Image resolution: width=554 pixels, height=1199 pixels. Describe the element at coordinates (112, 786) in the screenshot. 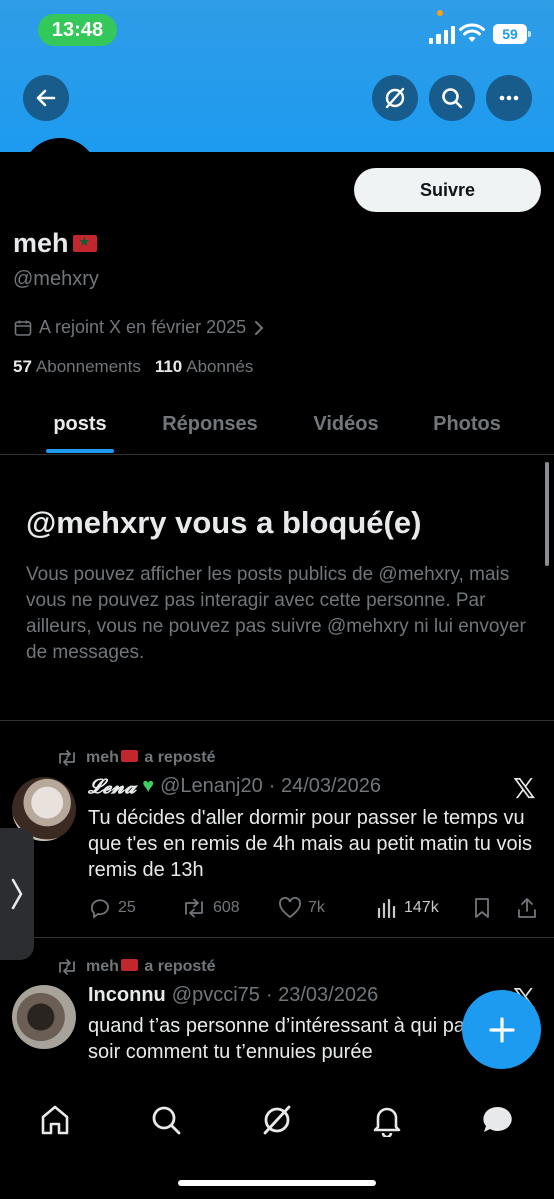

I see `post-author-name: 𝓛𝓮𝓷𝓪` at that location.